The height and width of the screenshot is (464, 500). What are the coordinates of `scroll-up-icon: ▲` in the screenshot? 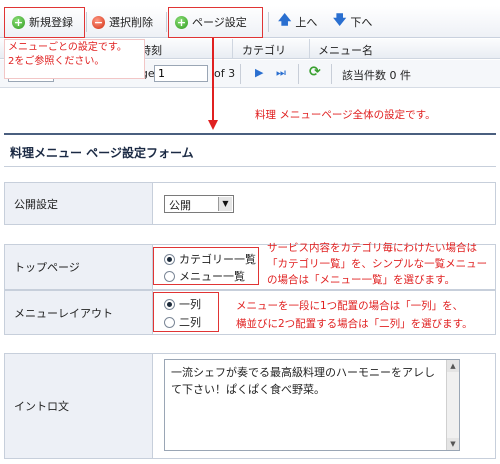 It's located at (453, 366).